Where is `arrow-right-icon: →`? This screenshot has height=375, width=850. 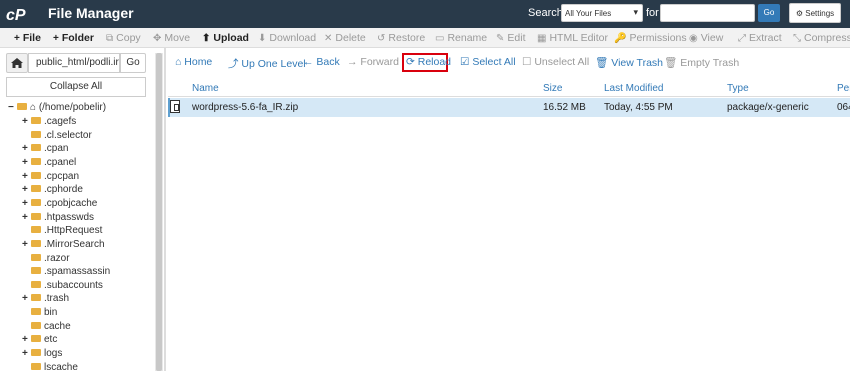
arrow-right-icon: → is located at coordinates (352, 62).